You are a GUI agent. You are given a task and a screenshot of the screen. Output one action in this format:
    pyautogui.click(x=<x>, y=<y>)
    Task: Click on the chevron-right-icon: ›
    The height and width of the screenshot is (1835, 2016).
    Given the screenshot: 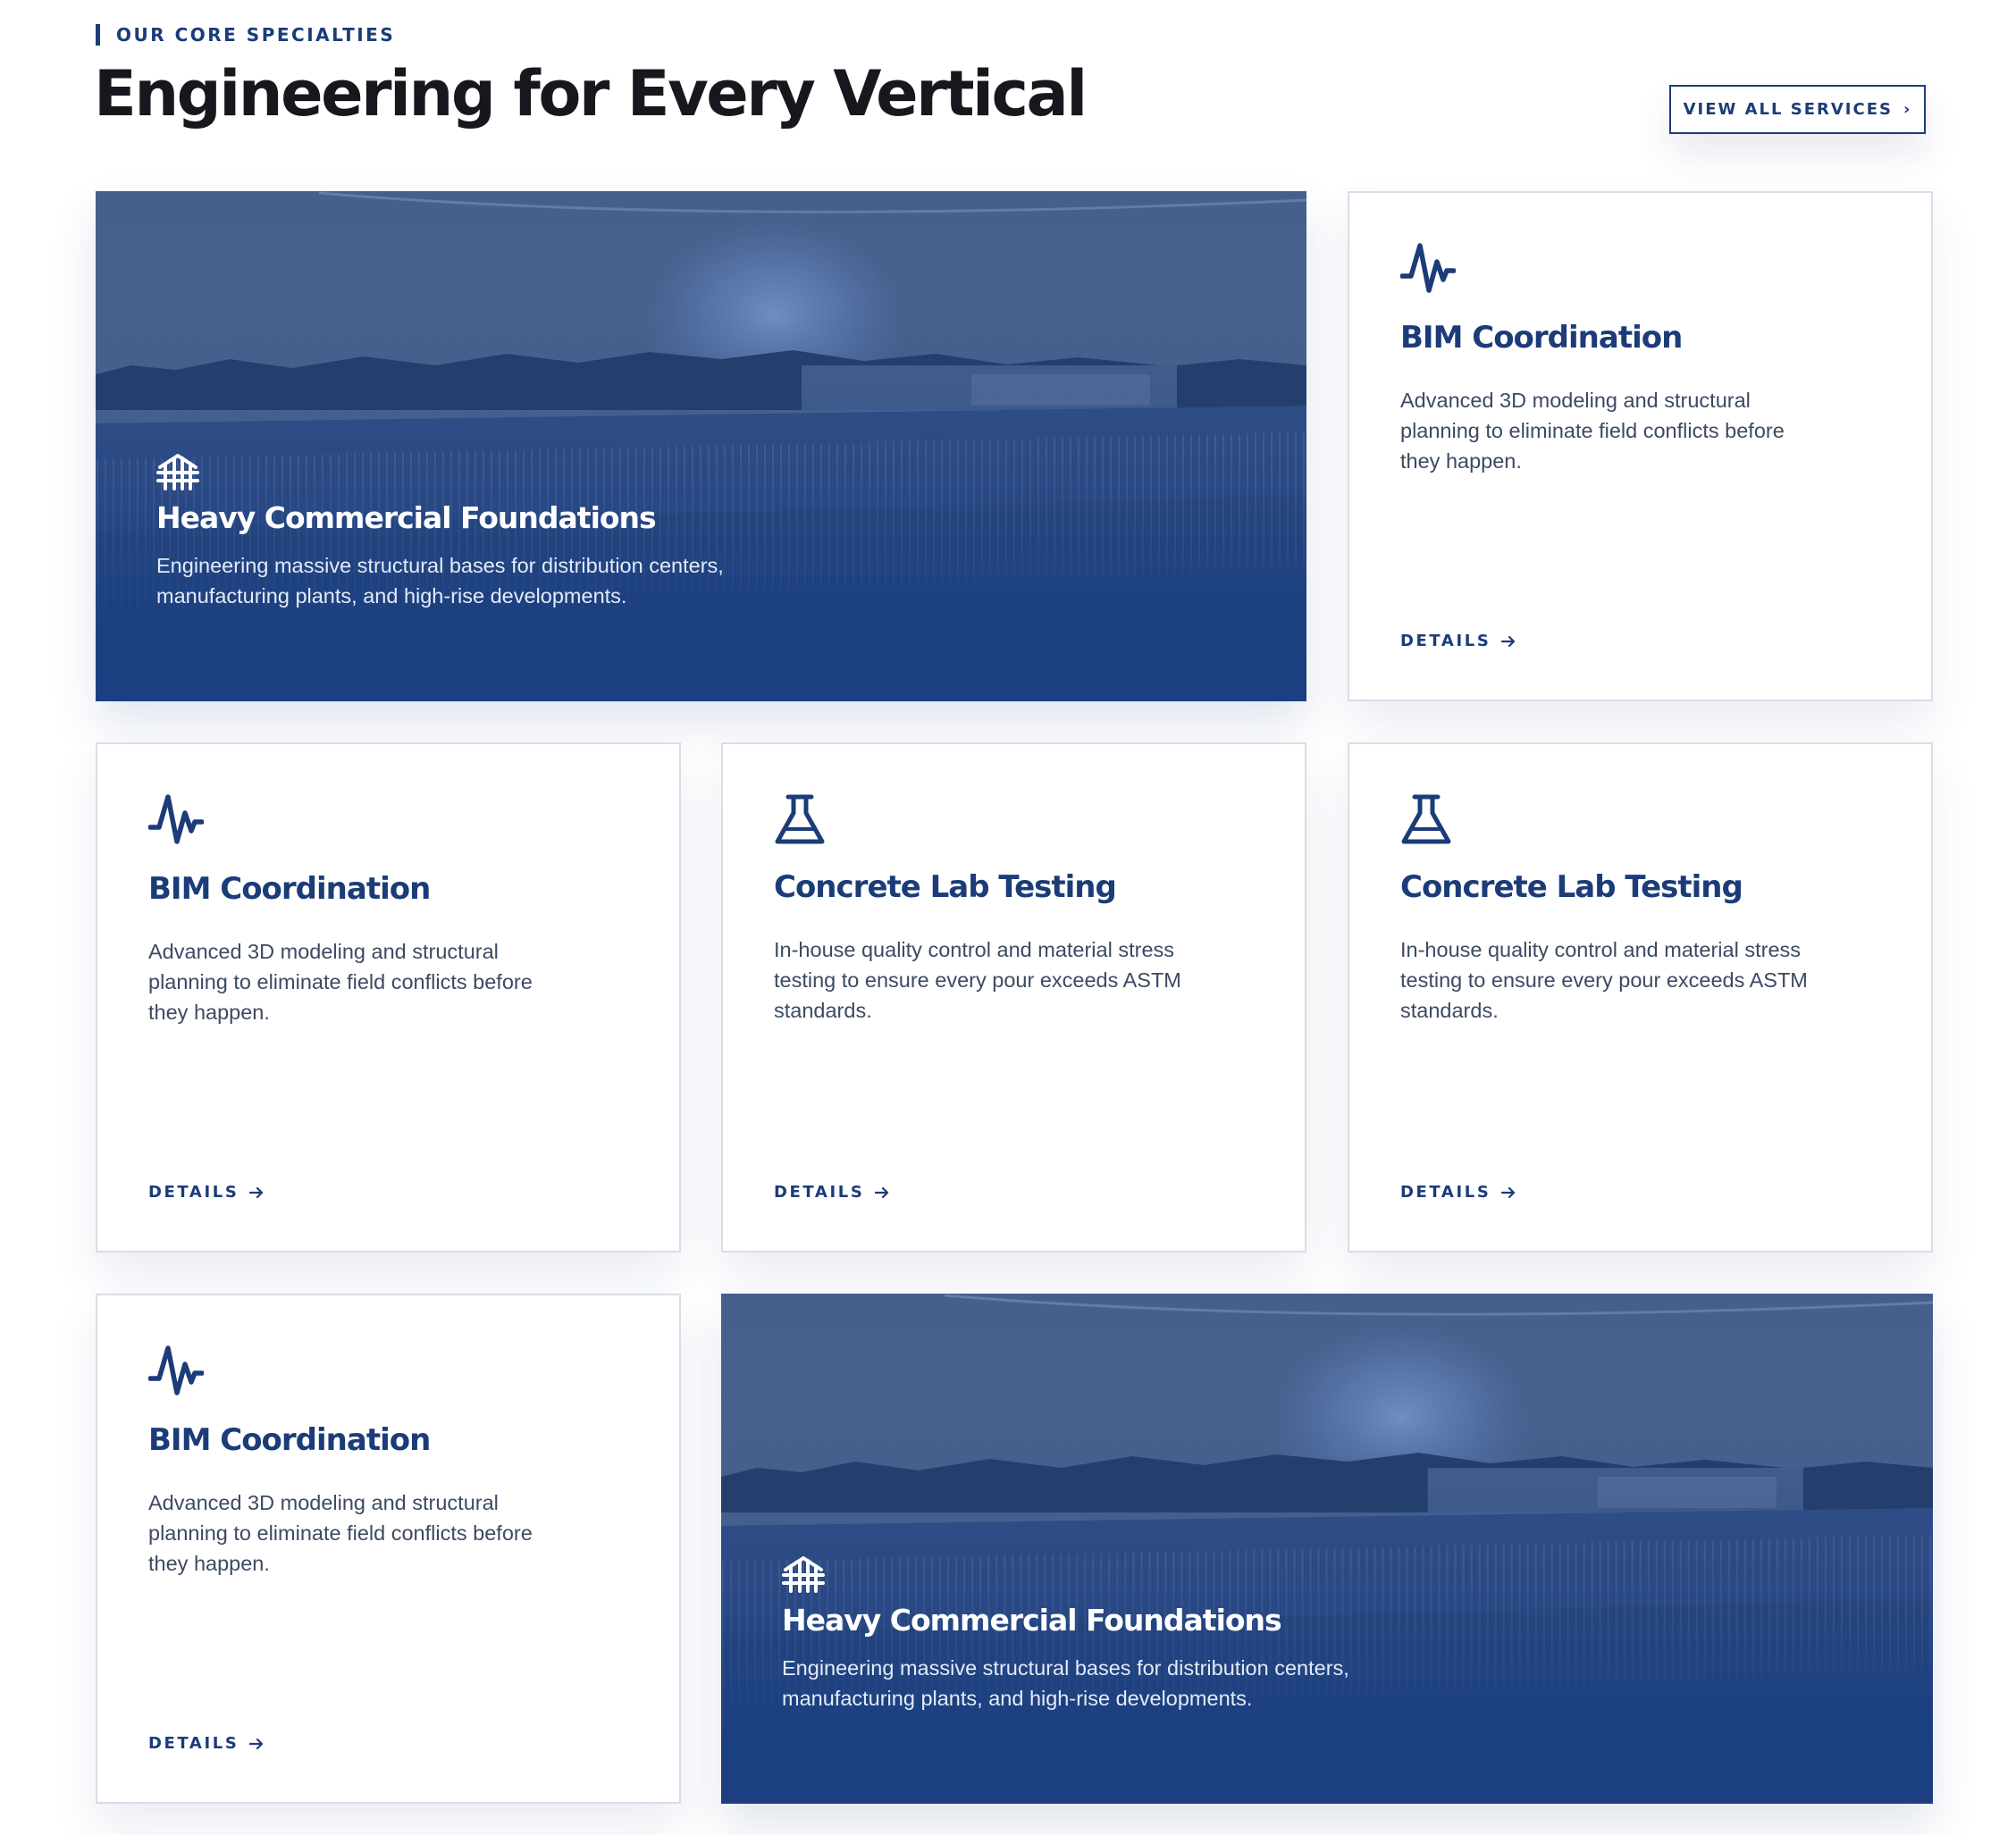 What is the action you would take?
    pyautogui.click(x=1907, y=109)
    